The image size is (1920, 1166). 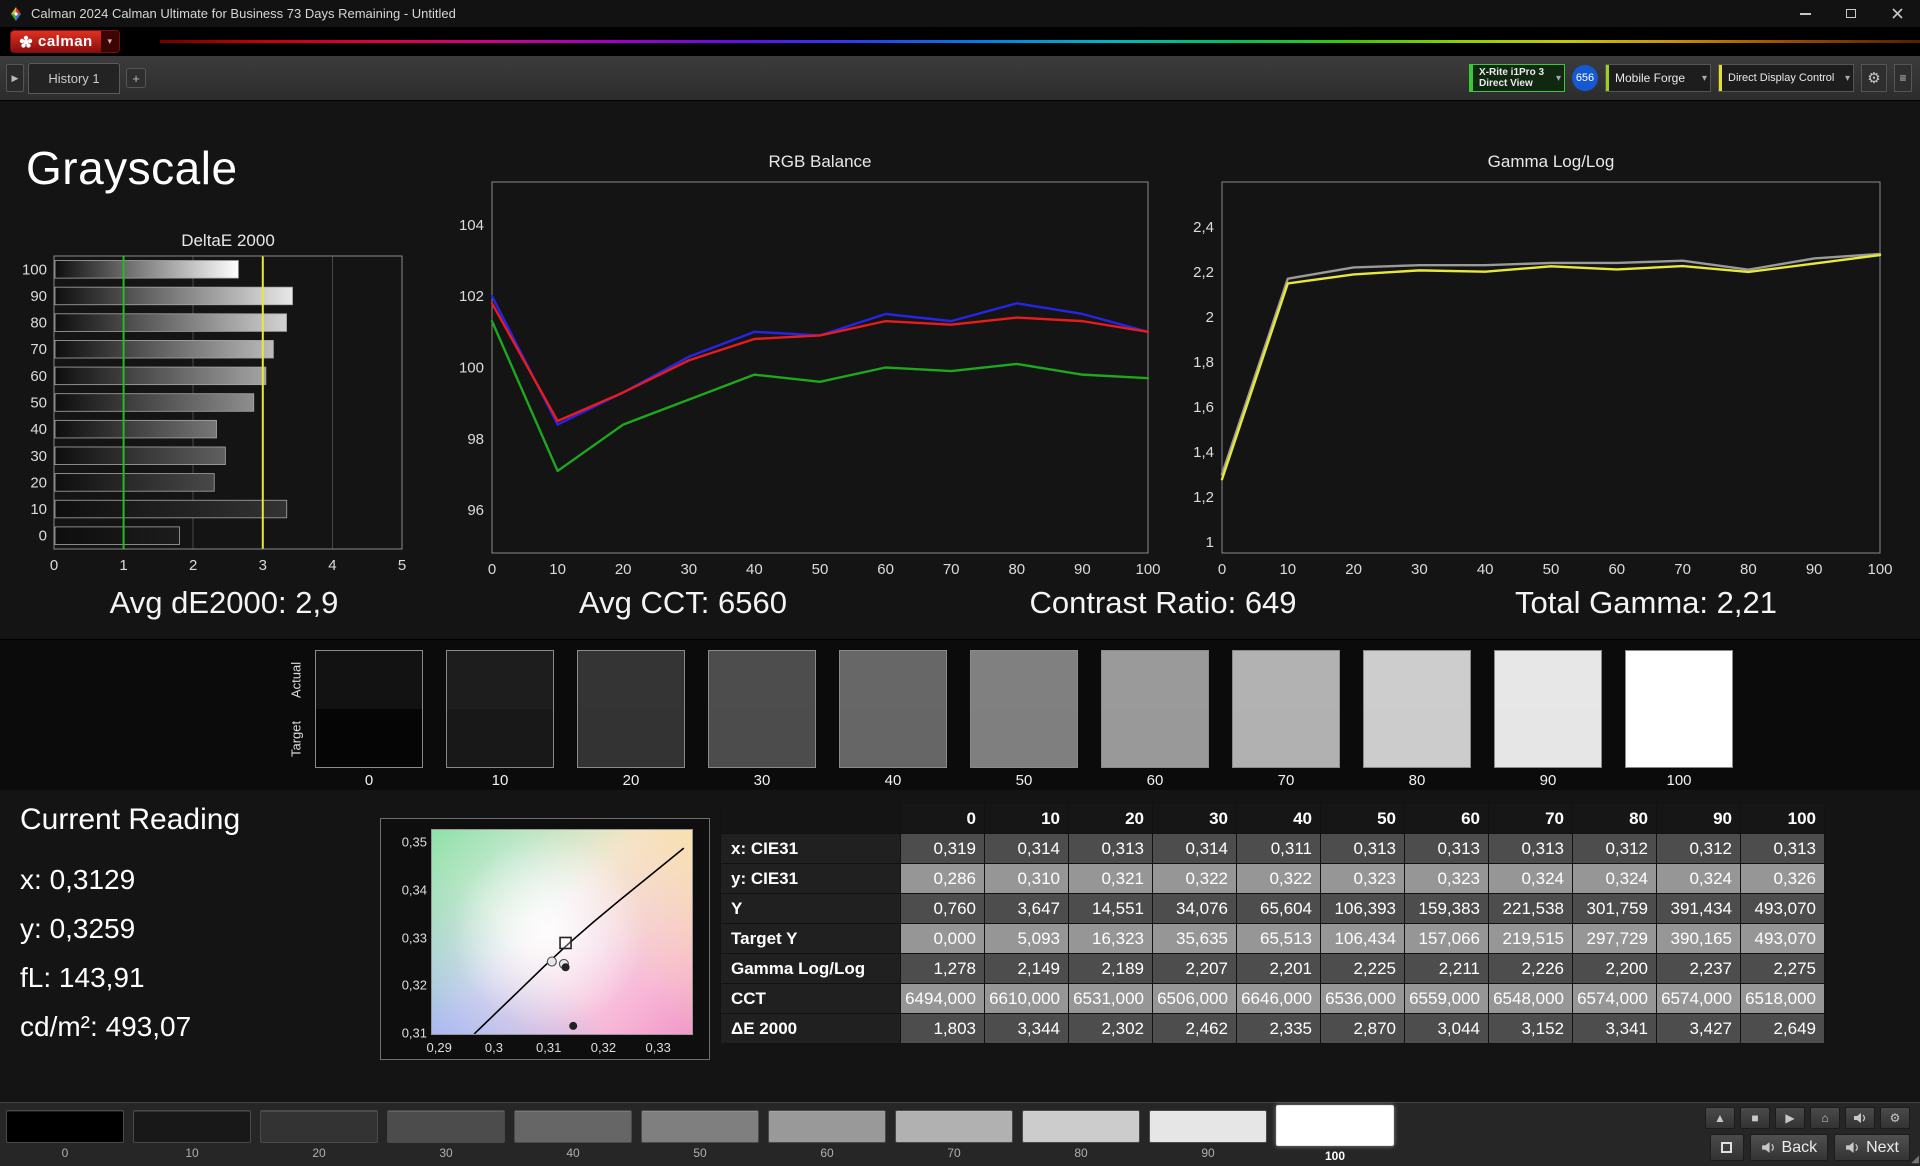 I want to click on maximize-button, so click(x=1851, y=13).